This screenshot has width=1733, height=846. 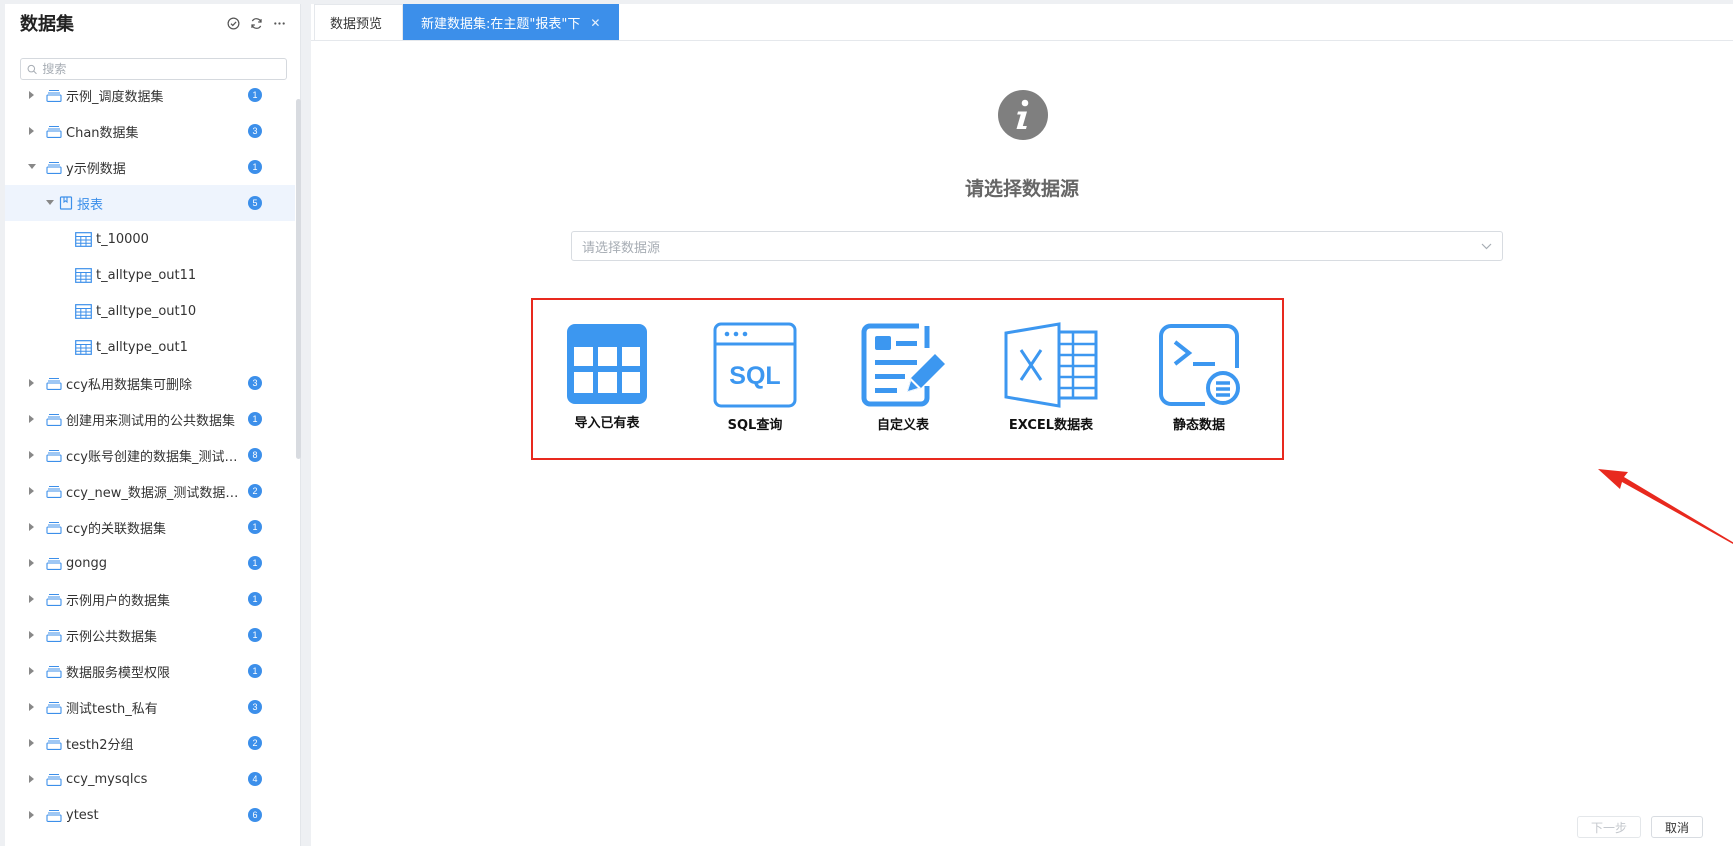 I want to click on tree-item: ccy_mysqlcs 4, so click(x=150, y=779).